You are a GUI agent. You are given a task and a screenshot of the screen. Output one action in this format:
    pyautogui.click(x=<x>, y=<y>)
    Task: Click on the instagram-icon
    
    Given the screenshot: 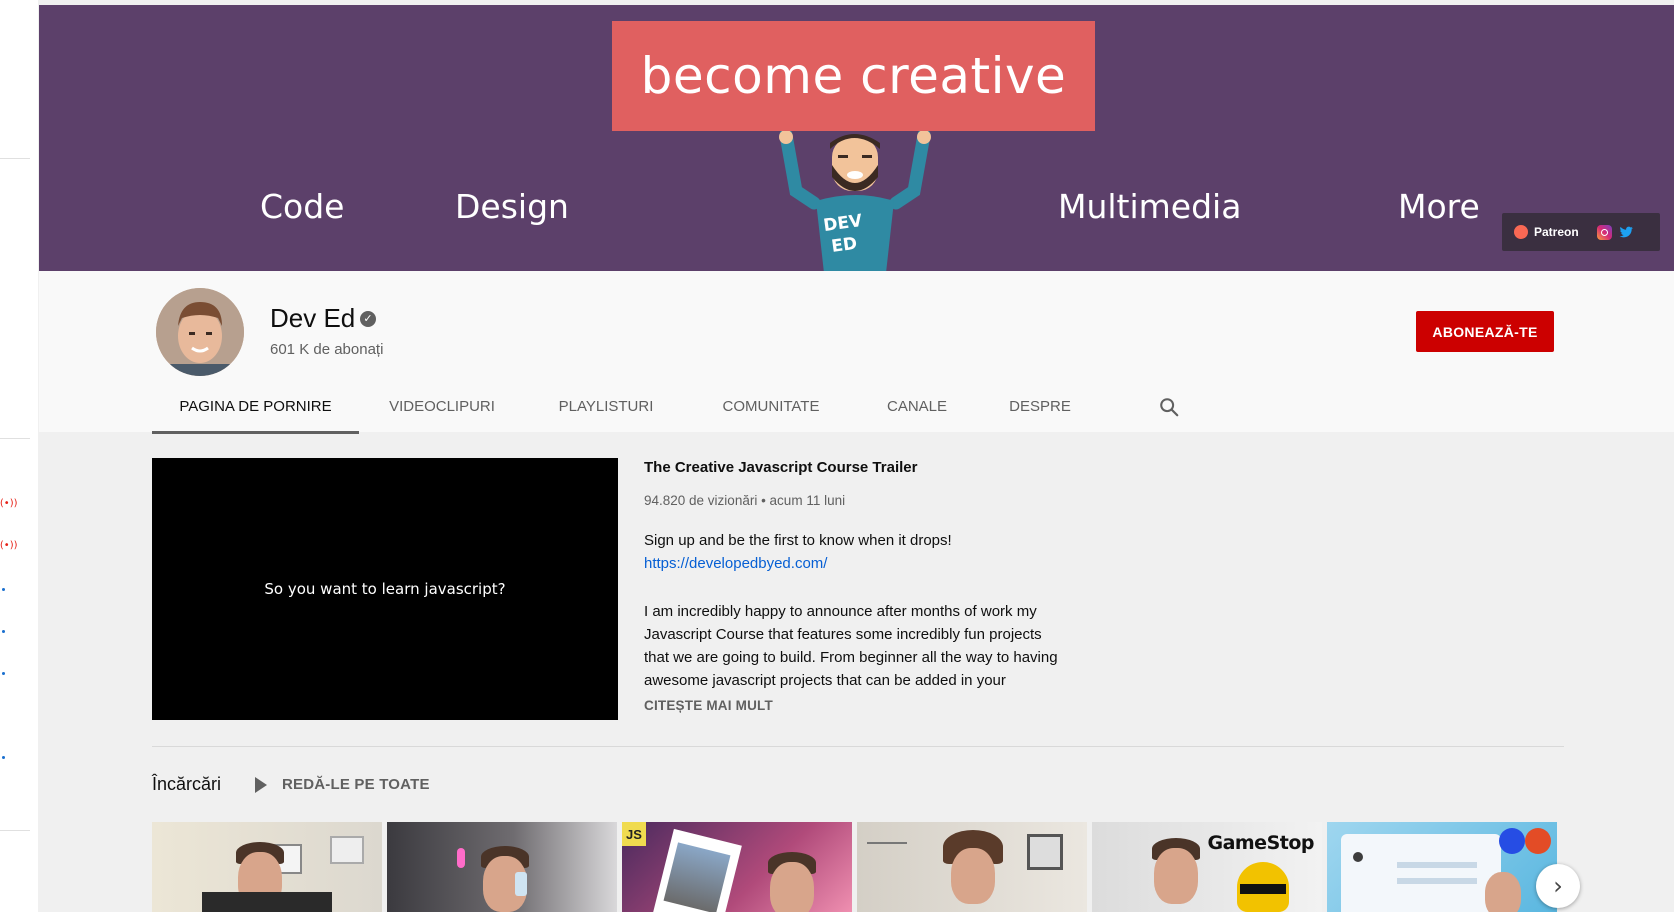 What is the action you would take?
    pyautogui.click(x=1604, y=232)
    